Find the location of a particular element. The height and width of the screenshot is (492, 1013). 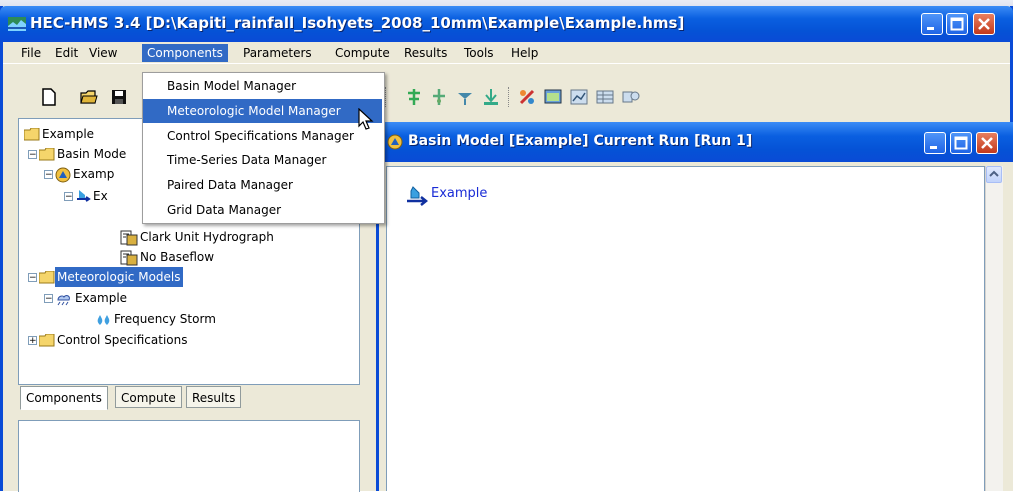

tab-compute: Compute is located at coordinates (148, 397).